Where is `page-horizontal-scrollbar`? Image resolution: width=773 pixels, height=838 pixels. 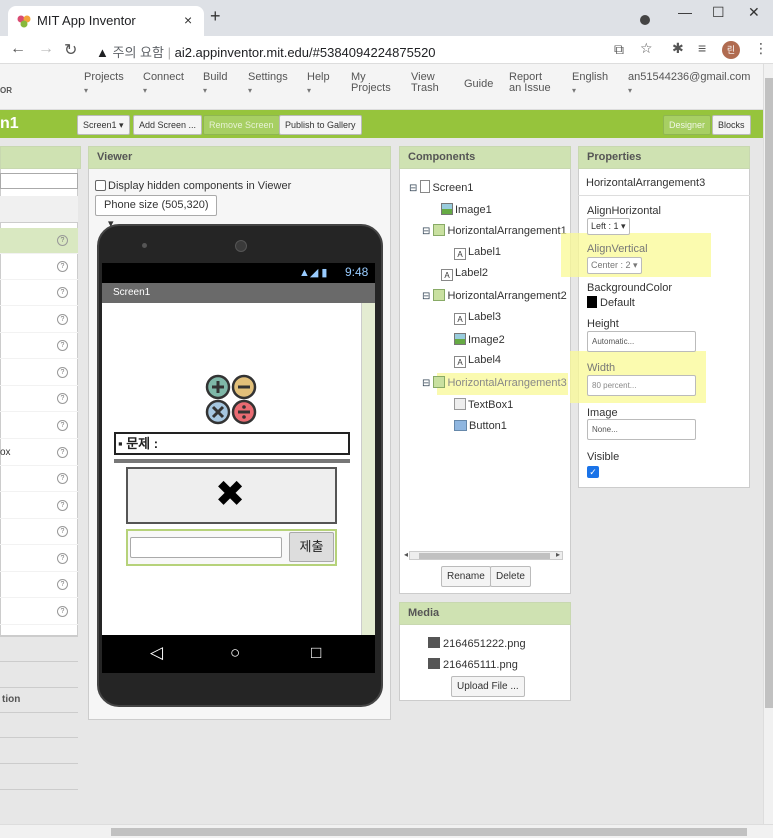 page-horizontal-scrollbar is located at coordinates (386, 831).